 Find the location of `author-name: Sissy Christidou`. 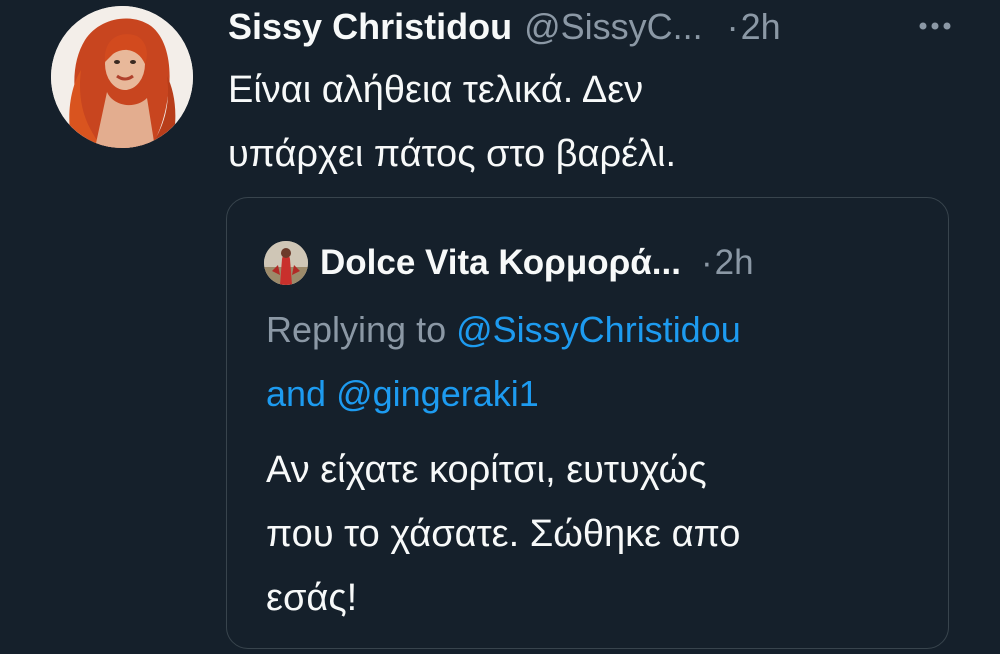

author-name: Sissy Christidou is located at coordinates (370, 27).